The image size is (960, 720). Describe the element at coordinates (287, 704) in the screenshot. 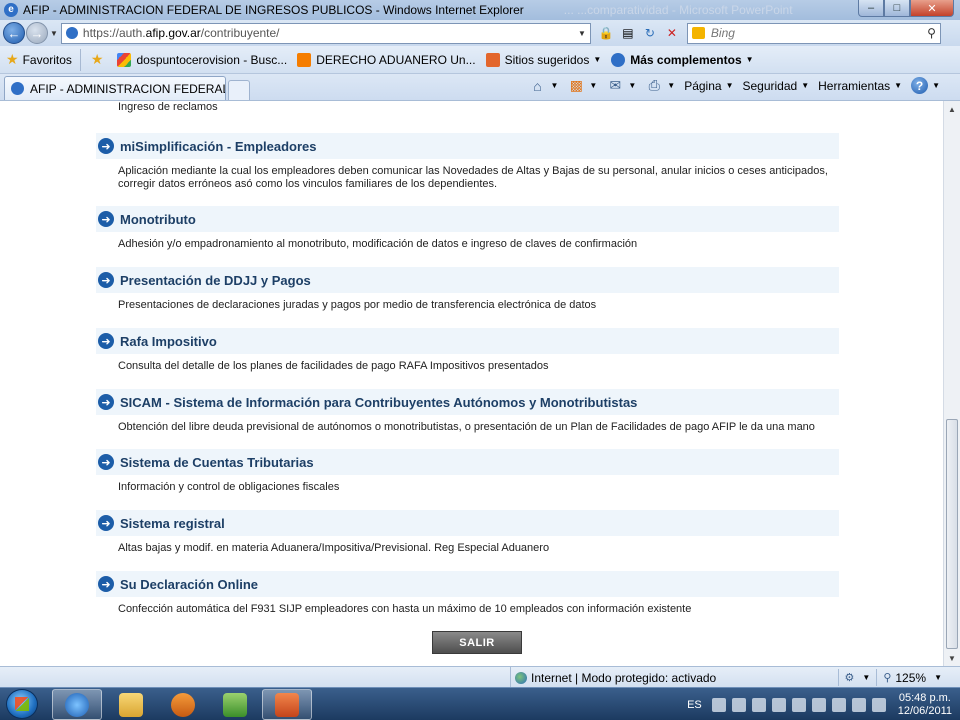

I see `taskbar-powerpoint` at that location.